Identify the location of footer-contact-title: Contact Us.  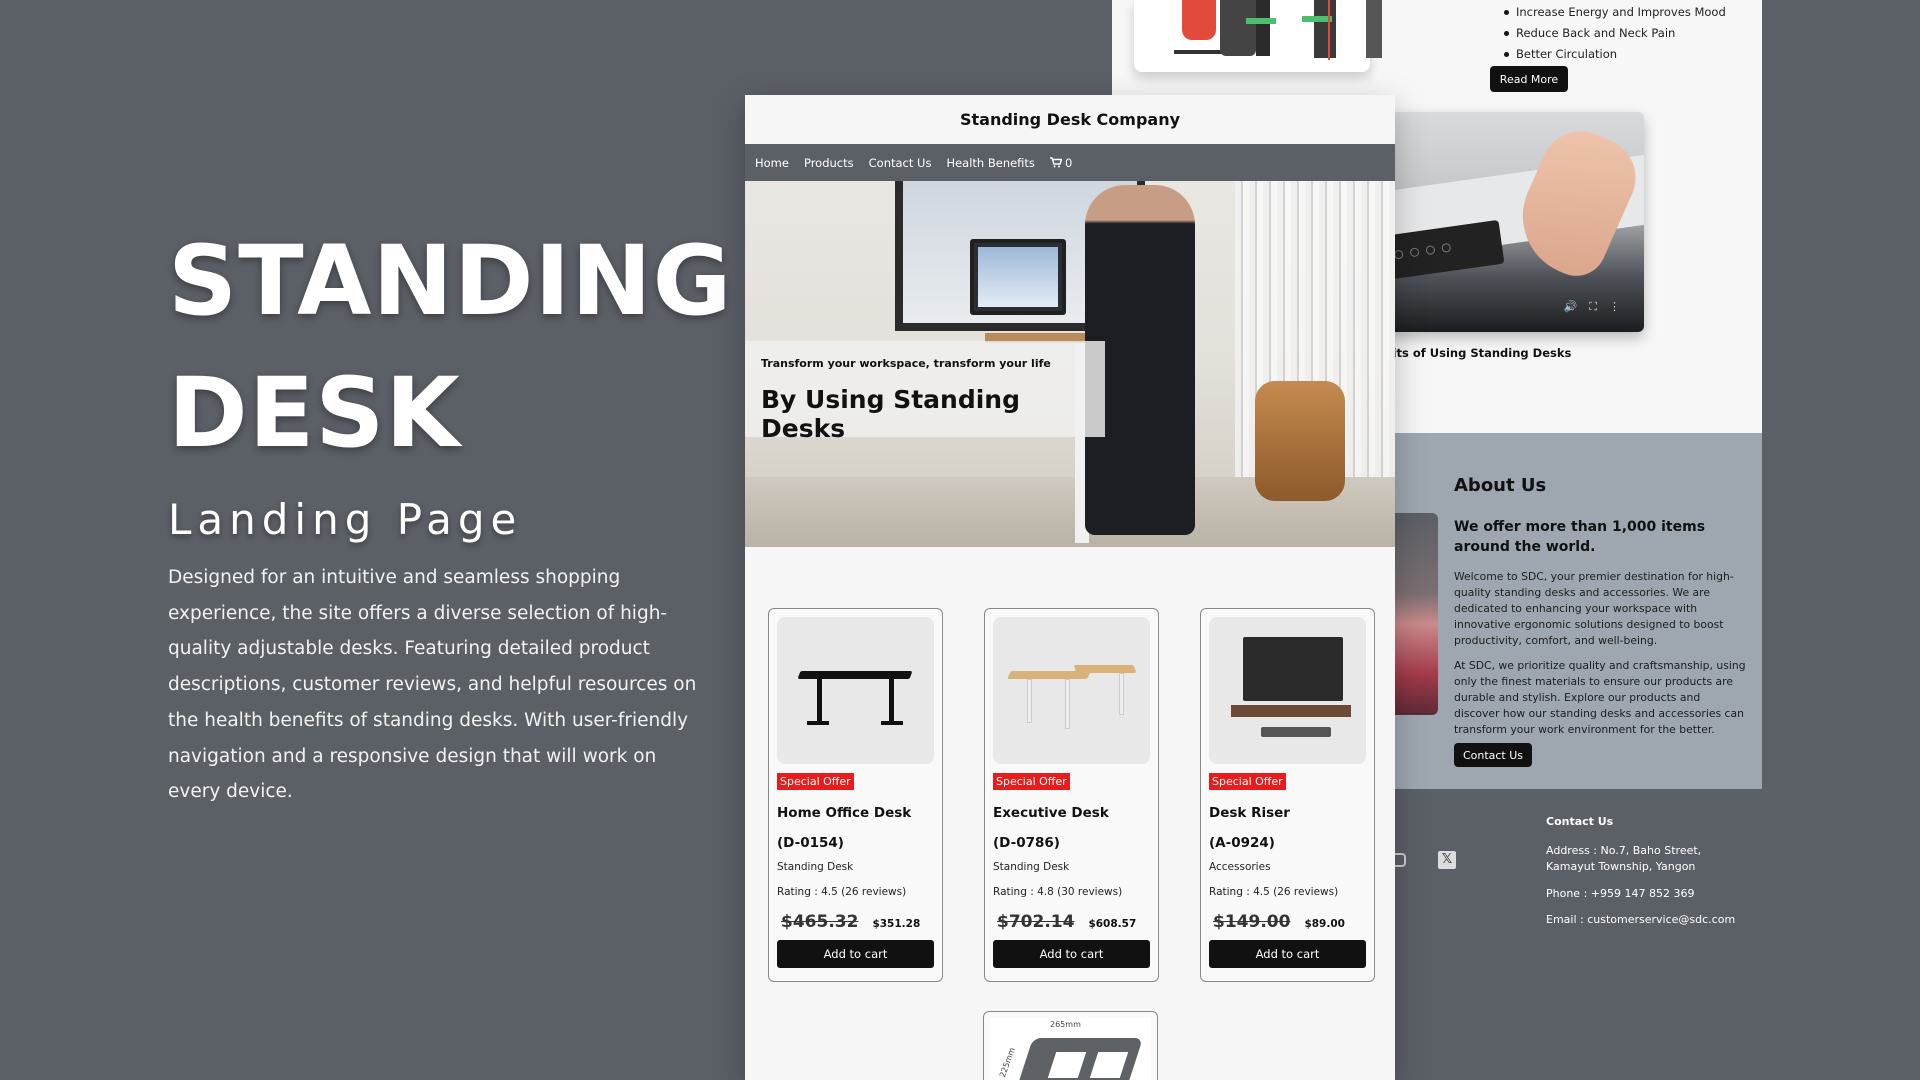
(1580, 821).